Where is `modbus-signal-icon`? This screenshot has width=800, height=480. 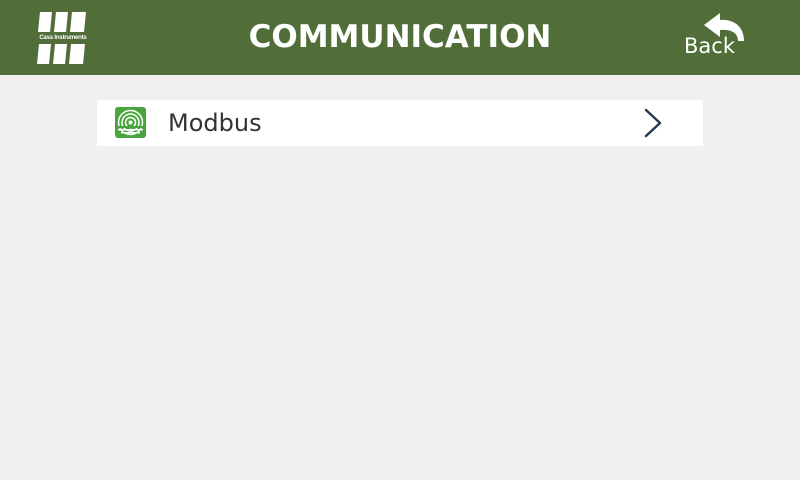
modbus-signal-icon is located at coordinates (130, 122).